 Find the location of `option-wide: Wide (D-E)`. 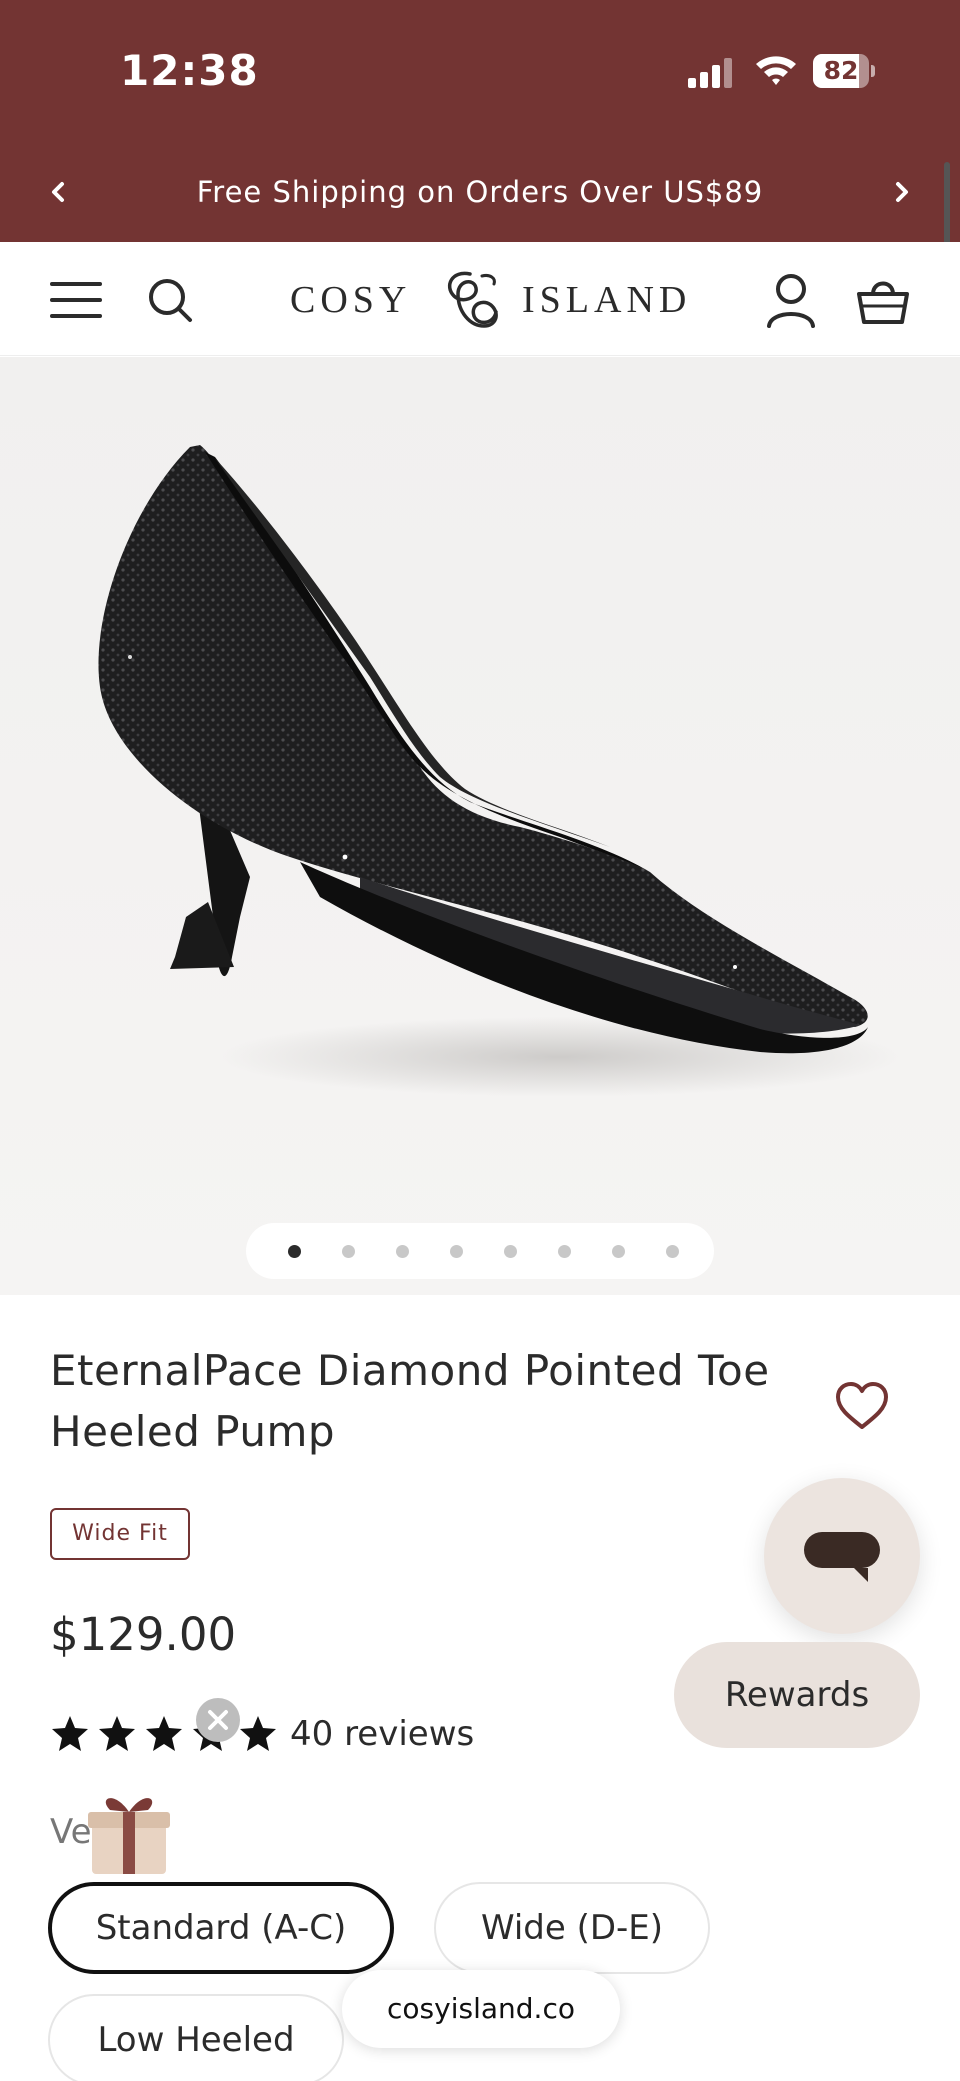

option-wide: Wide (D-E) is located at coordinates (572, 1928).